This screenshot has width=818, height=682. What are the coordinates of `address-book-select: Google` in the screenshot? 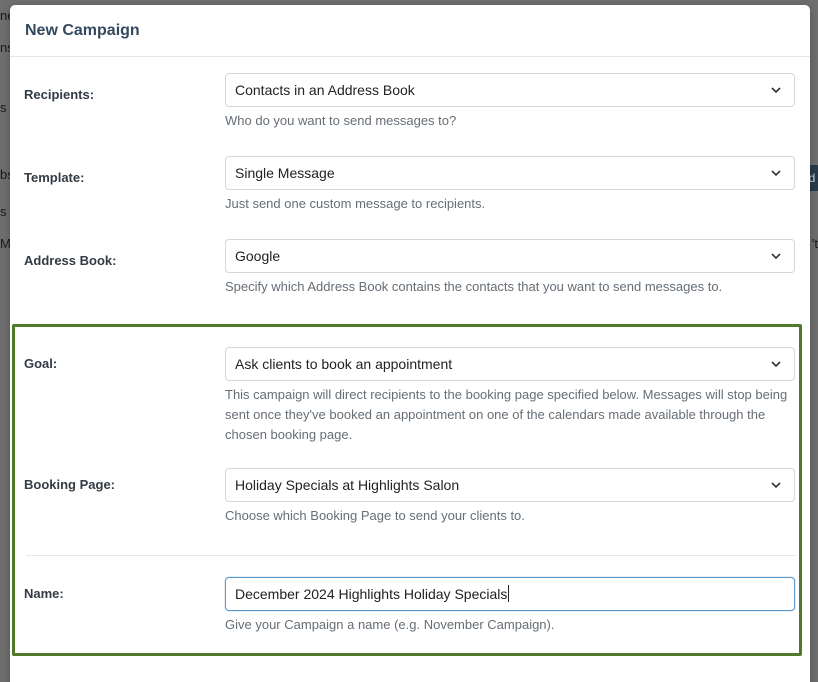 It's located at (510, 256).